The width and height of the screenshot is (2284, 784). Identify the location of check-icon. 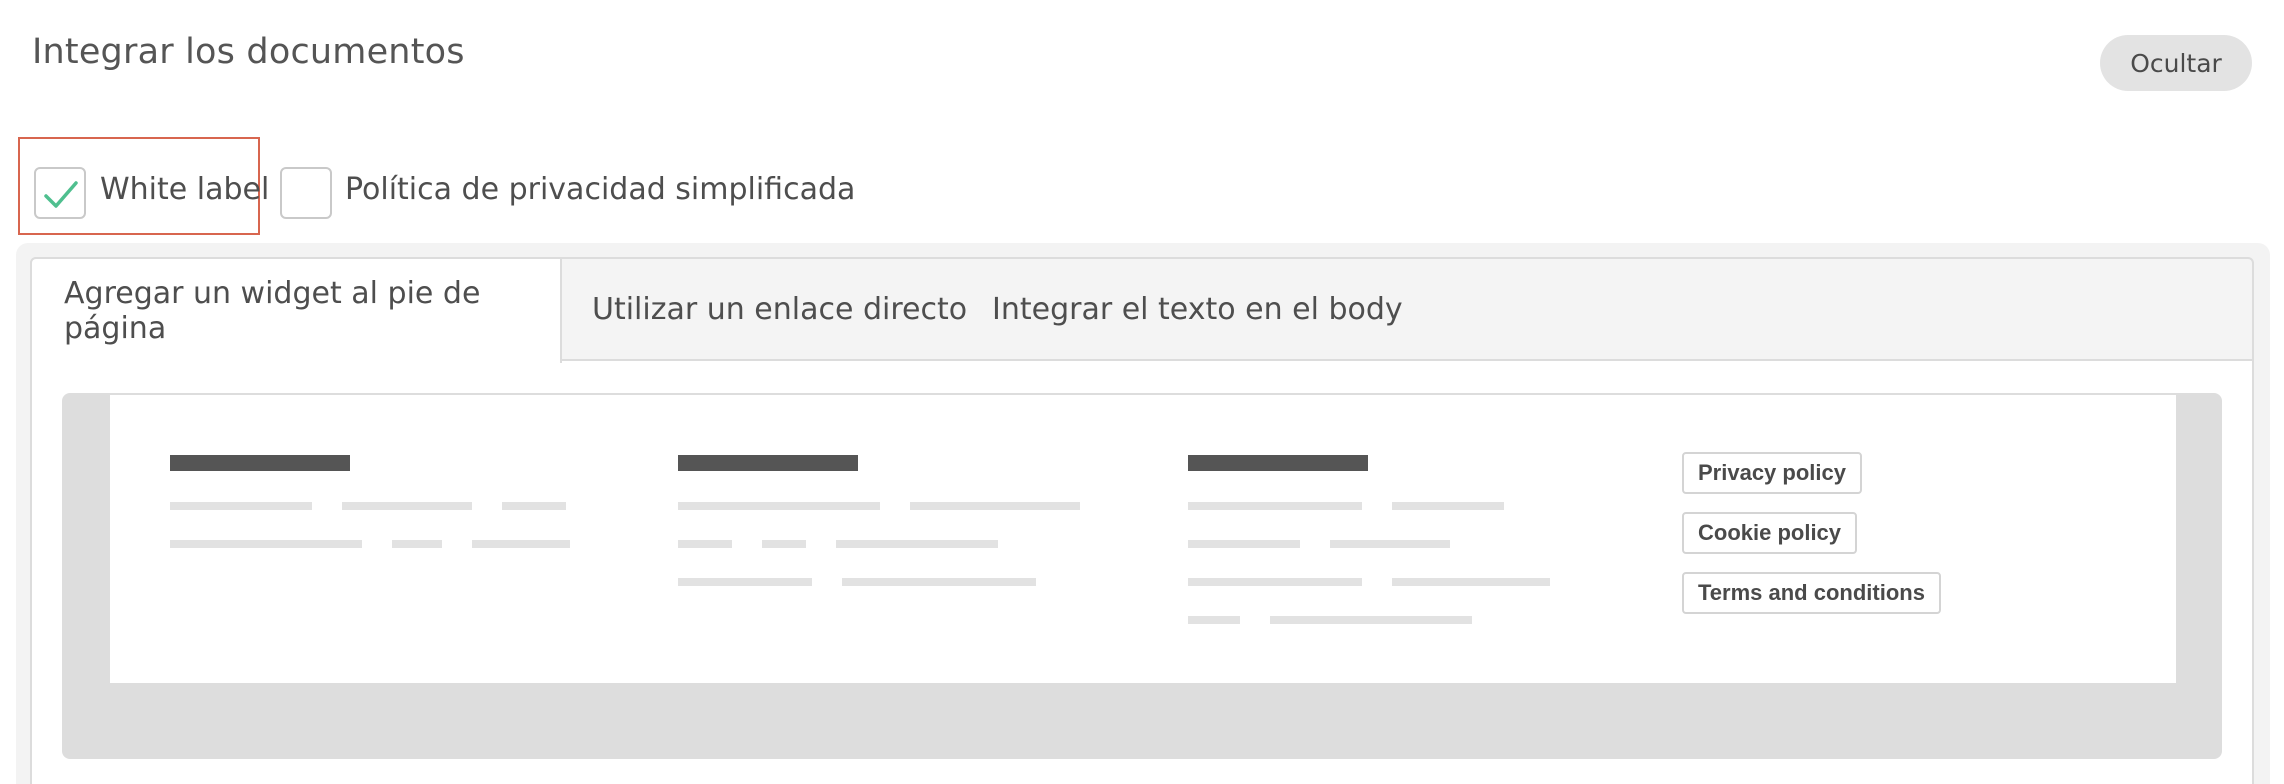
(61, 194).